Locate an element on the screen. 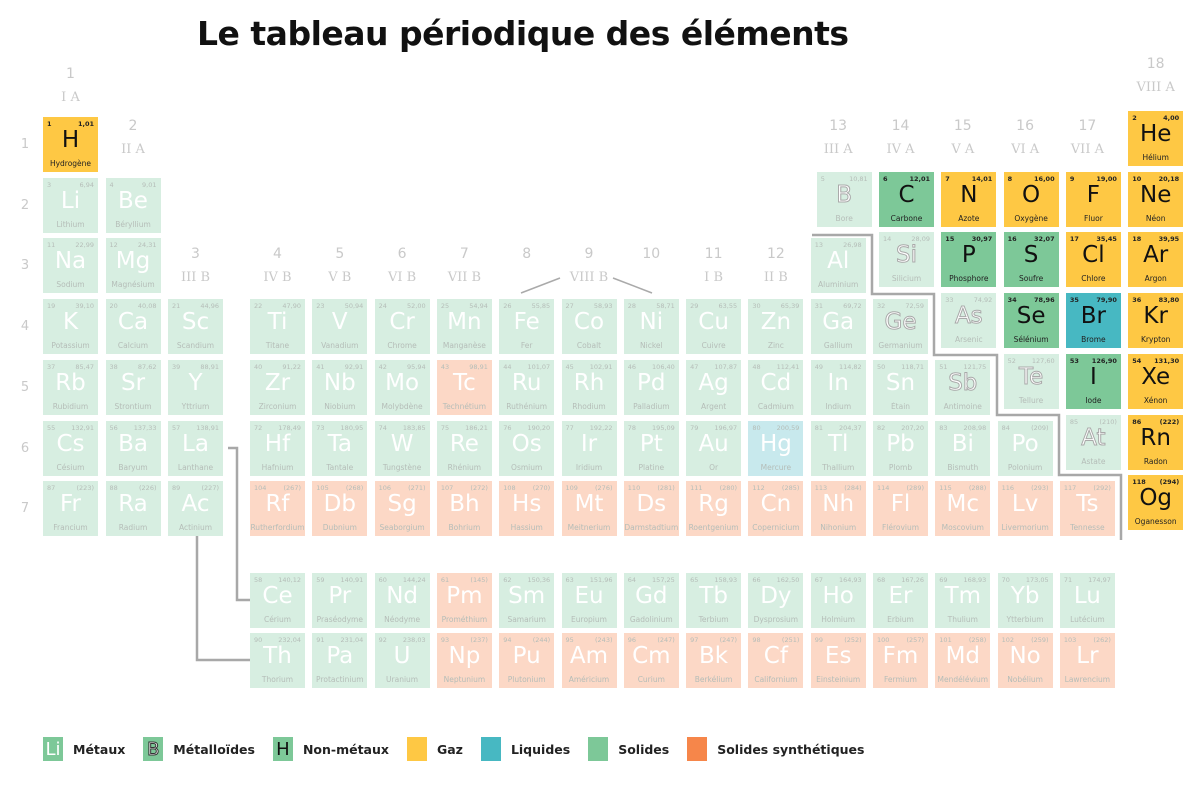  element-cell-ca: 20 40,08 Ca Calcium is located at coordinates (133, 327).